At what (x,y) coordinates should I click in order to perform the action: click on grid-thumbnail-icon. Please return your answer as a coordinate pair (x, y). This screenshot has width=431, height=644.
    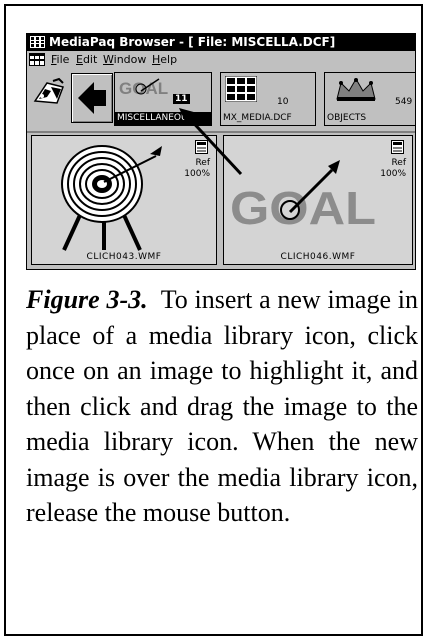
    Looking at the image, I should click on (241, 89).